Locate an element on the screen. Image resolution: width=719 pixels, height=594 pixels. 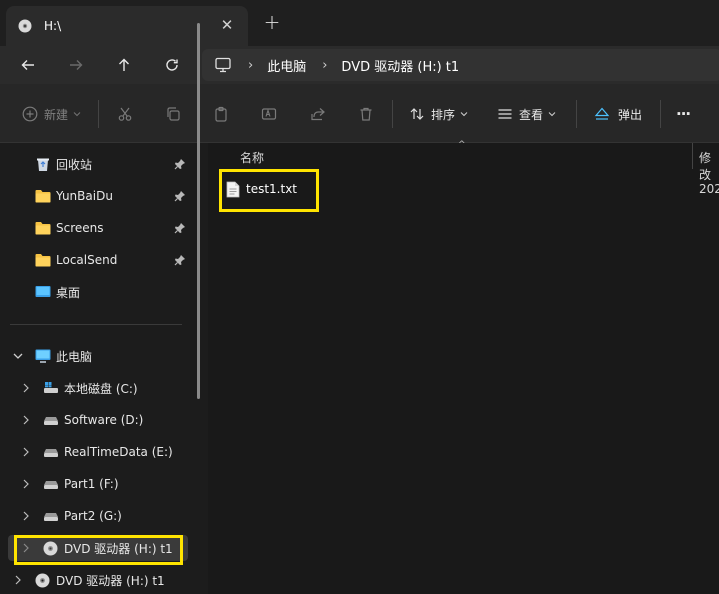
command-bar: 新建 排序 查看 弹出 ··· is located at coordinates (359, 113).